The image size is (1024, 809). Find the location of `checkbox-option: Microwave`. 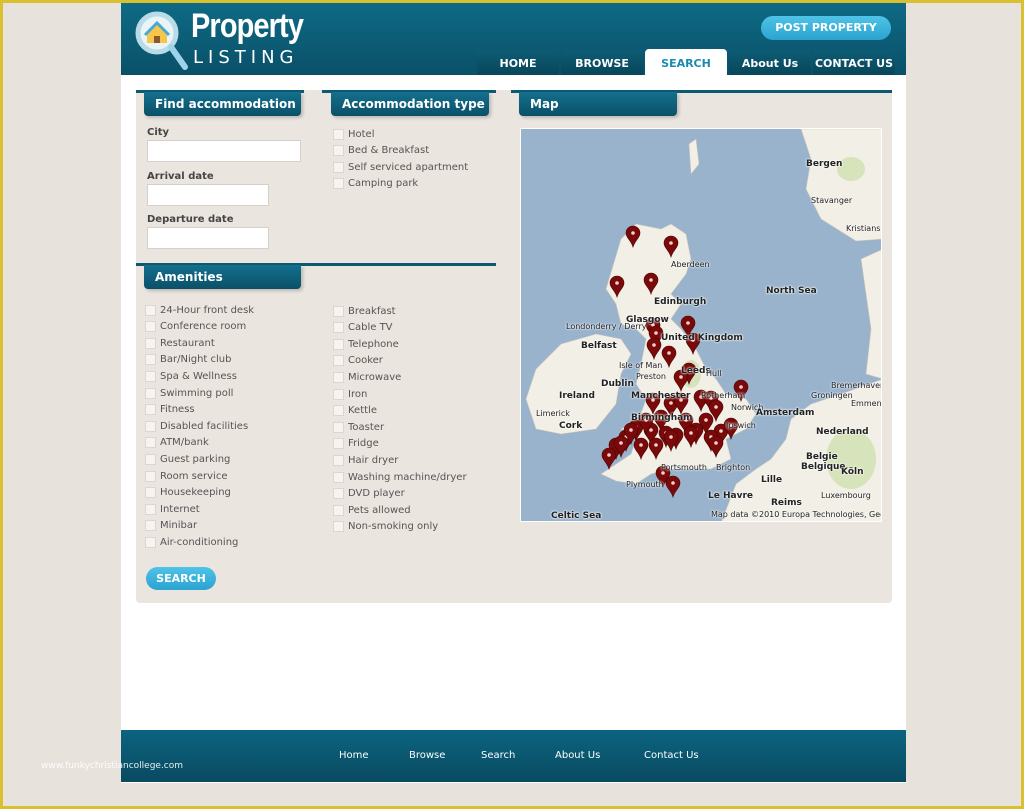

checkbox-option: Microwave is located at coordinates (367, 377).